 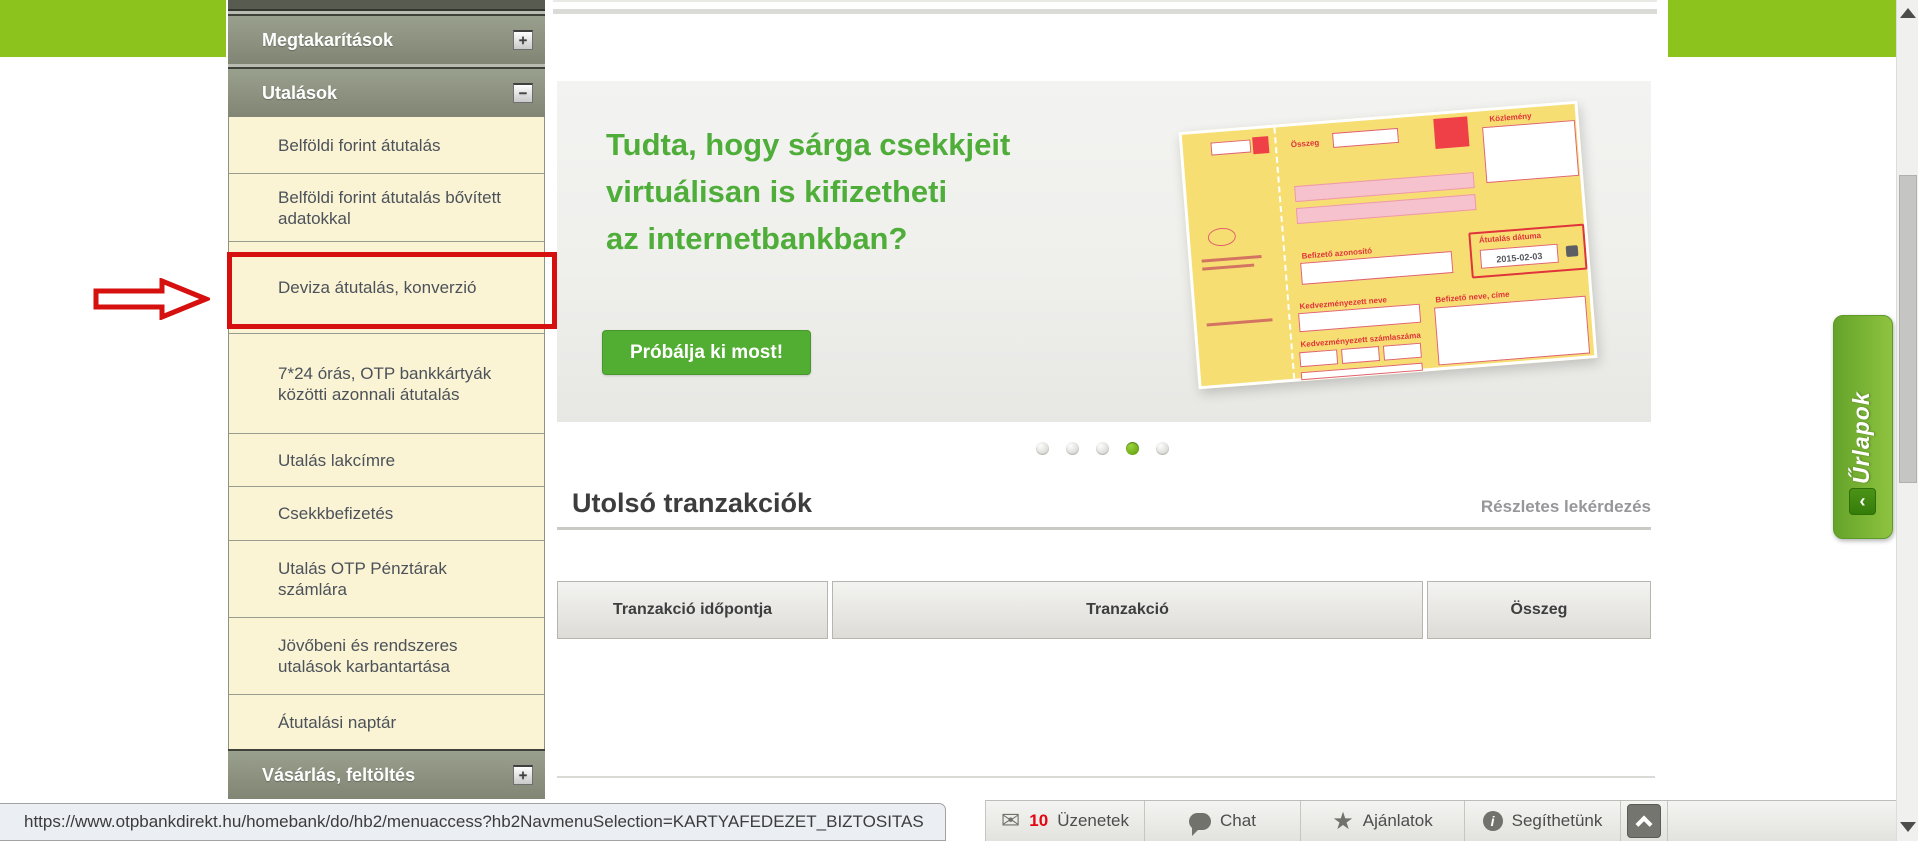 I want to click on messages-label: Üzenetek, so click(x=1093, y=820).